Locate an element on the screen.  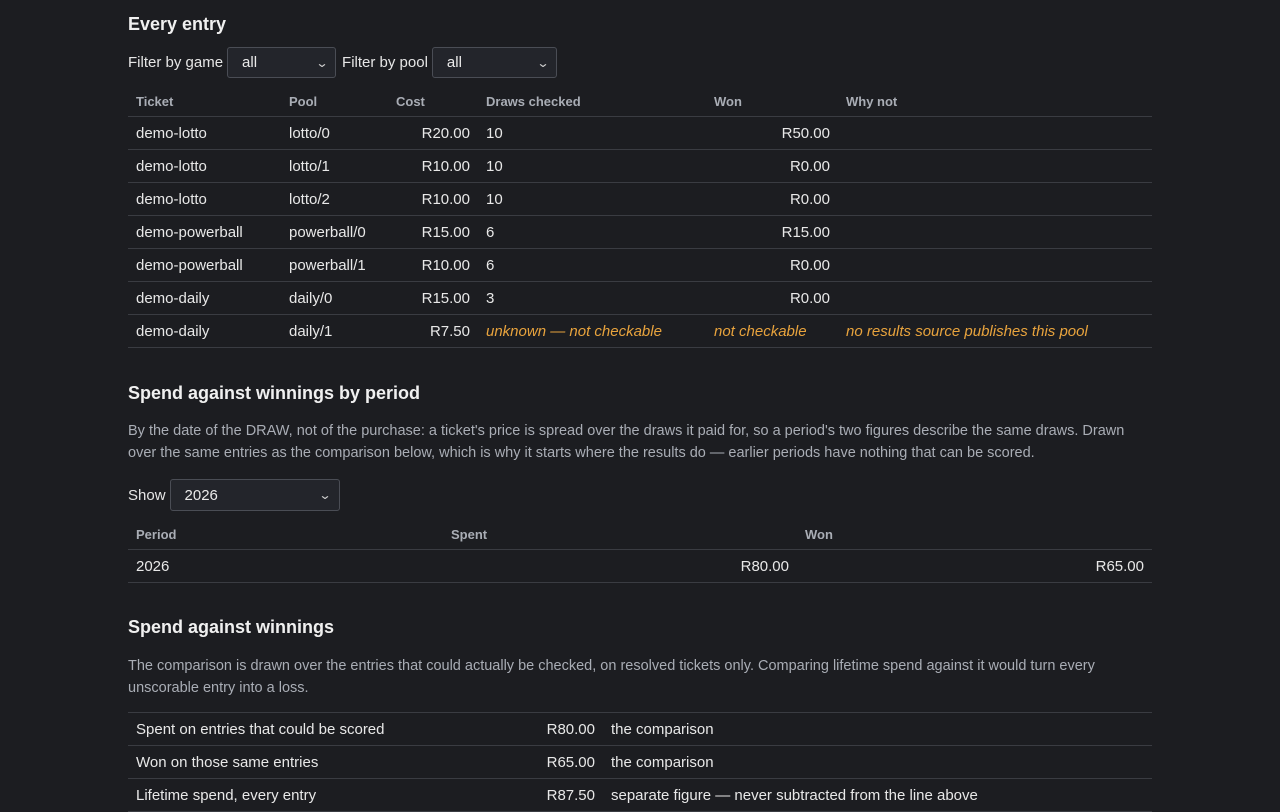
spend-heading: Spend against winnings is located at coordinates (231, 627).